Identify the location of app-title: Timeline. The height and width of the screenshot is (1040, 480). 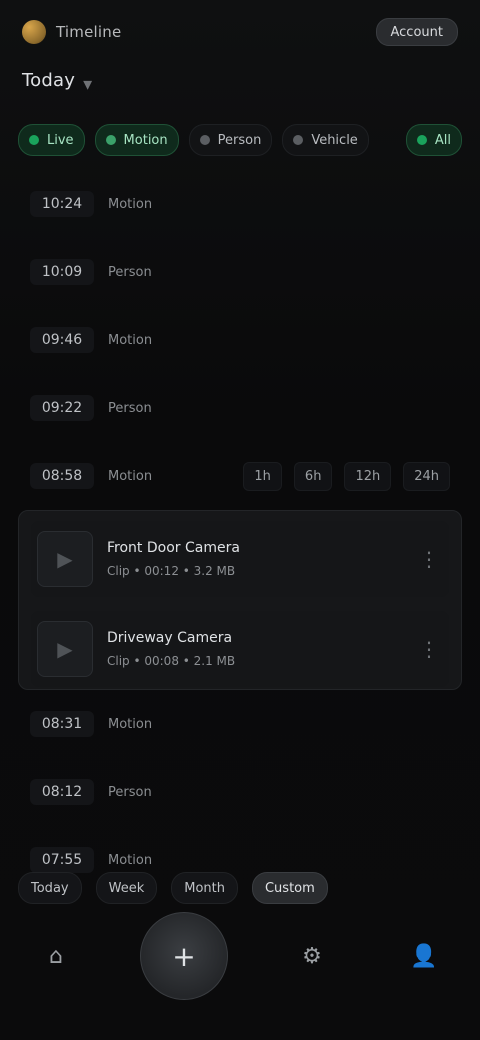
(89, 32).